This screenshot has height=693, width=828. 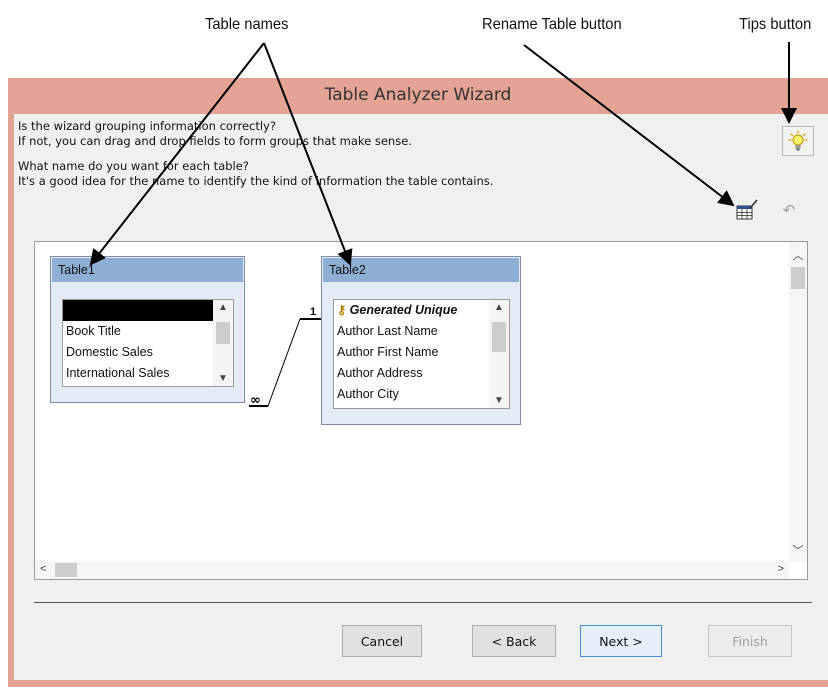 I want to click on field-item-primary-key: ⚷ Generated Unique, so click(x=421, y=310).